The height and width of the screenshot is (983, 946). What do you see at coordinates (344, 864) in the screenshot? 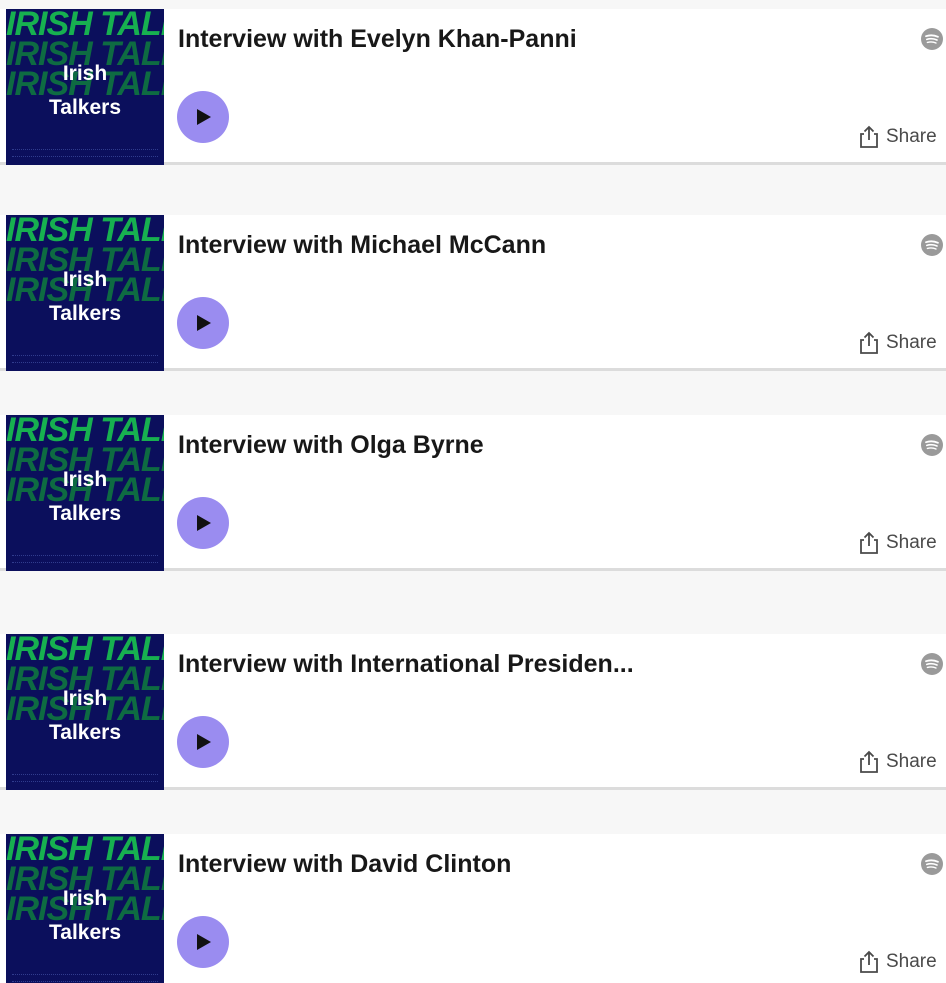
I see `episode-title: Interview with David Clinton` at bounding box center [344, 864].